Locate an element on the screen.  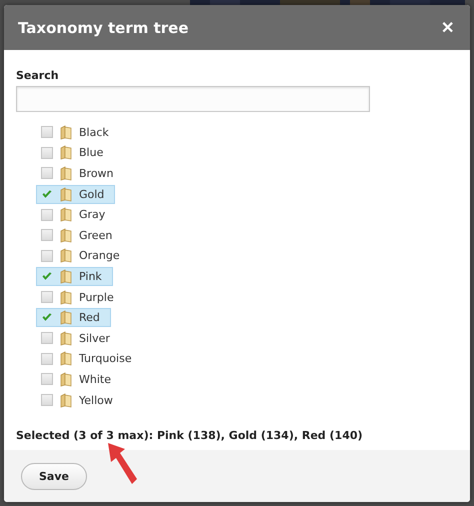
term-label: Gray is located at coordinates (92, 215).